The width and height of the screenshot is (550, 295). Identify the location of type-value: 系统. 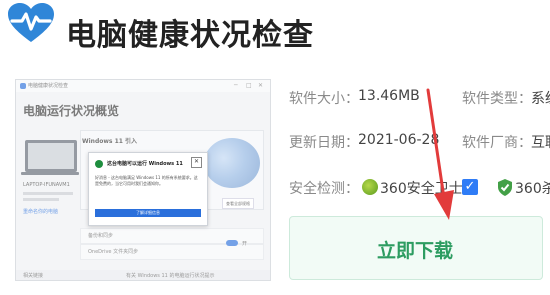
(540, 99).